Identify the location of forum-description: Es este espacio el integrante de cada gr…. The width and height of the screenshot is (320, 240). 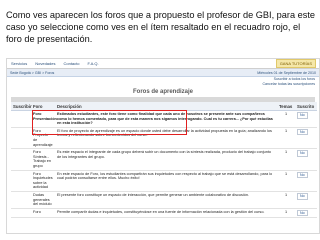
(166, 159).